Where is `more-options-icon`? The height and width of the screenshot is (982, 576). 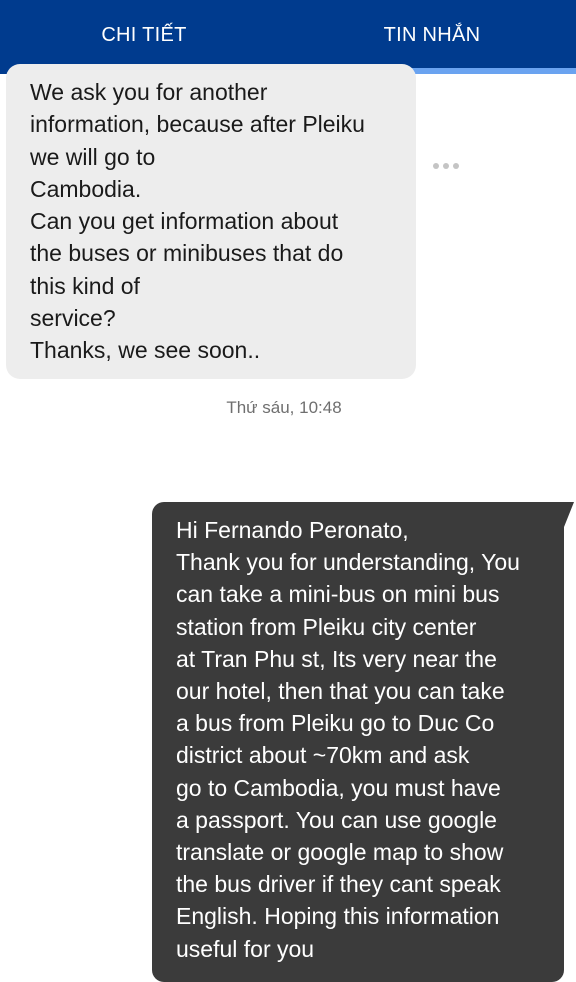
more-options-icon is located at coordinates (446, 166).